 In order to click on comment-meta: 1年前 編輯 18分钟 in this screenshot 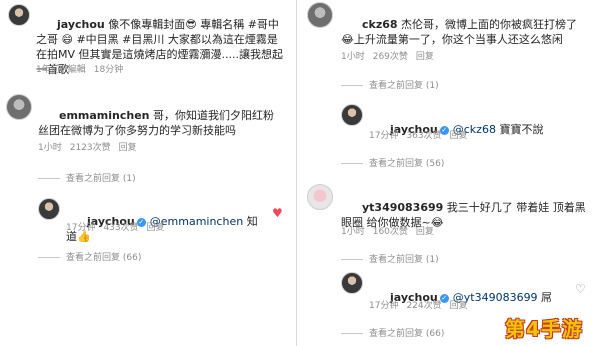, I will do `click(83, 68)`.